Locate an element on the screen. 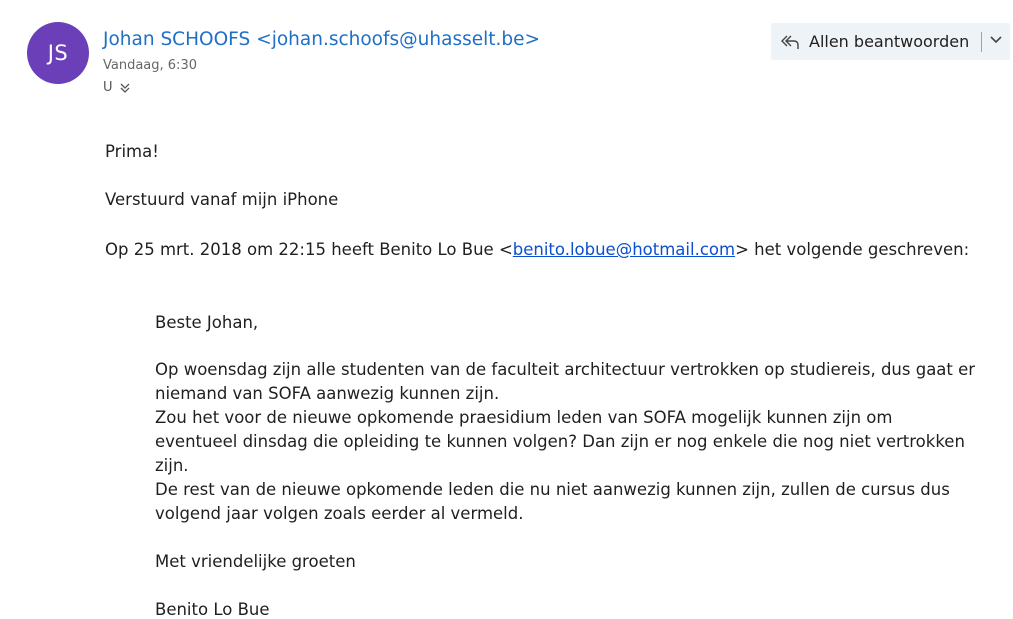  quoted-closing: Met vriendelijke groeten is located at coordinates (255, 561).